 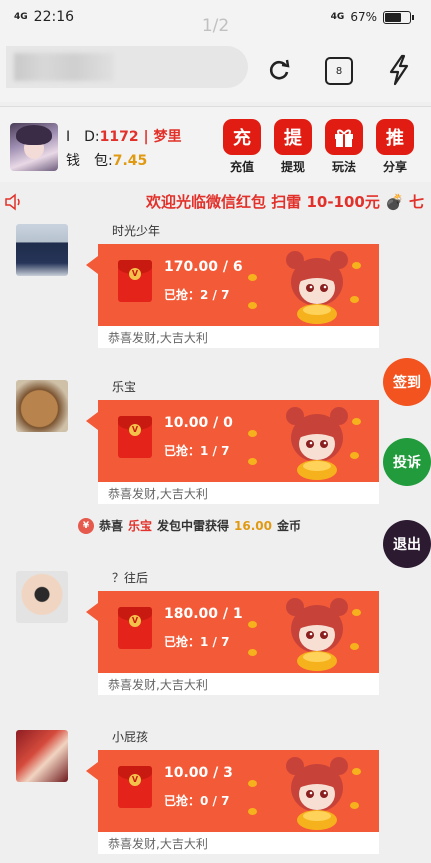 I want to click on money-bag-icon: ¥, so click(x=86, y=525).